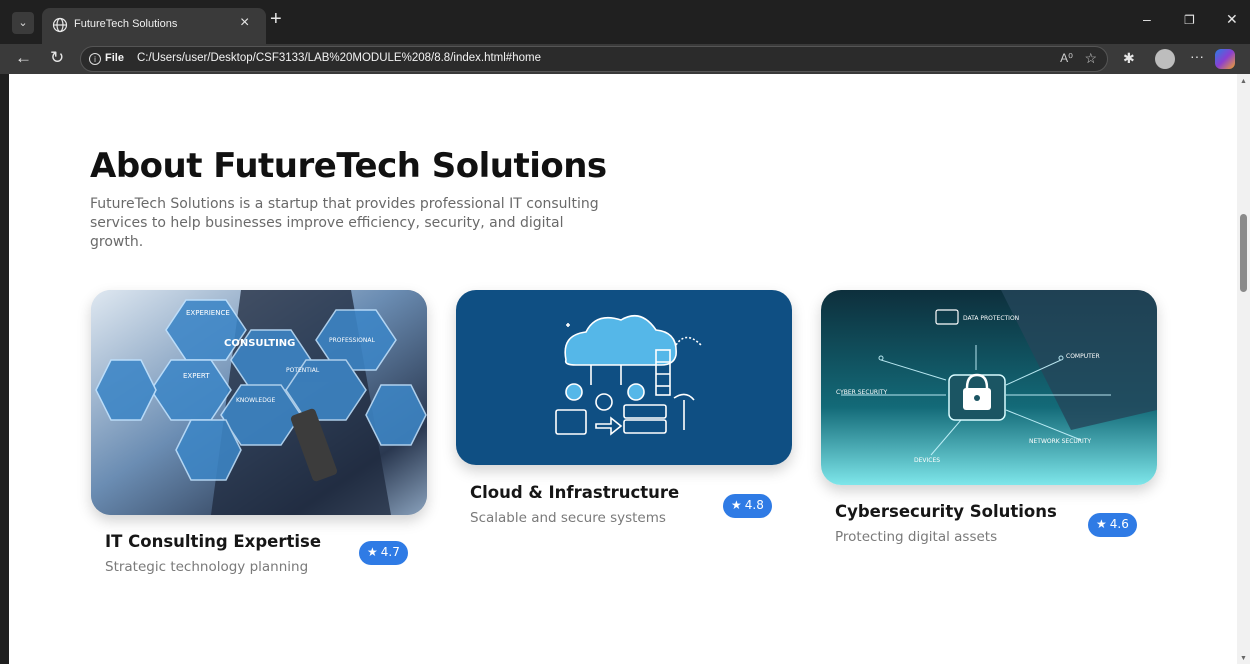  I want to click on about-heading: About FutureTech Solutions, so click(348, 166).